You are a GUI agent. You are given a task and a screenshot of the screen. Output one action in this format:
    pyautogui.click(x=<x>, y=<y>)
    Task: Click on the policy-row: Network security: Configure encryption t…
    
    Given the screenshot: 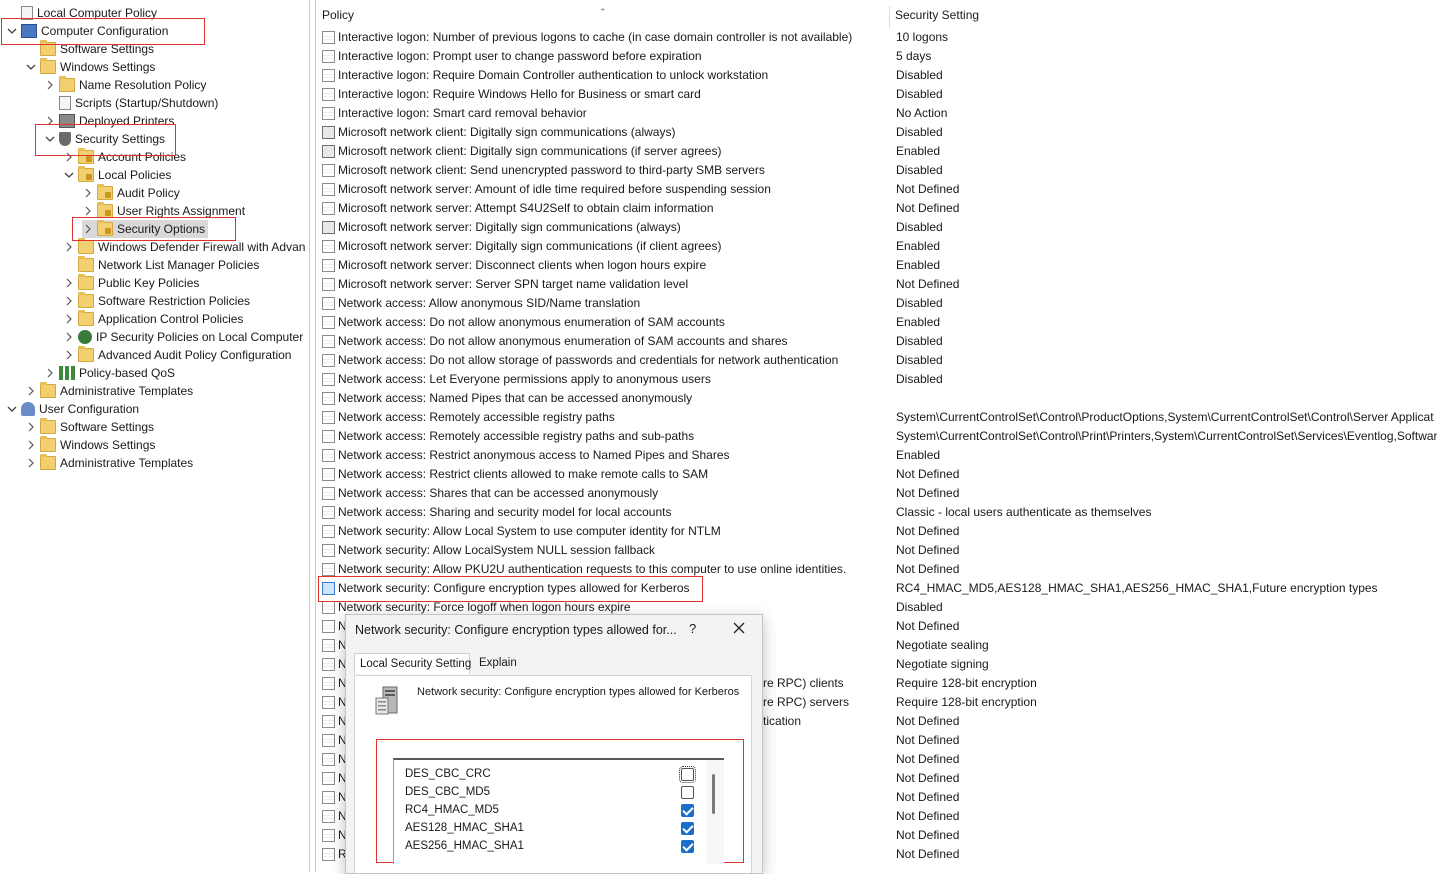 What is the action you would take?
    pyautogui.click(x=876, y=588)
    